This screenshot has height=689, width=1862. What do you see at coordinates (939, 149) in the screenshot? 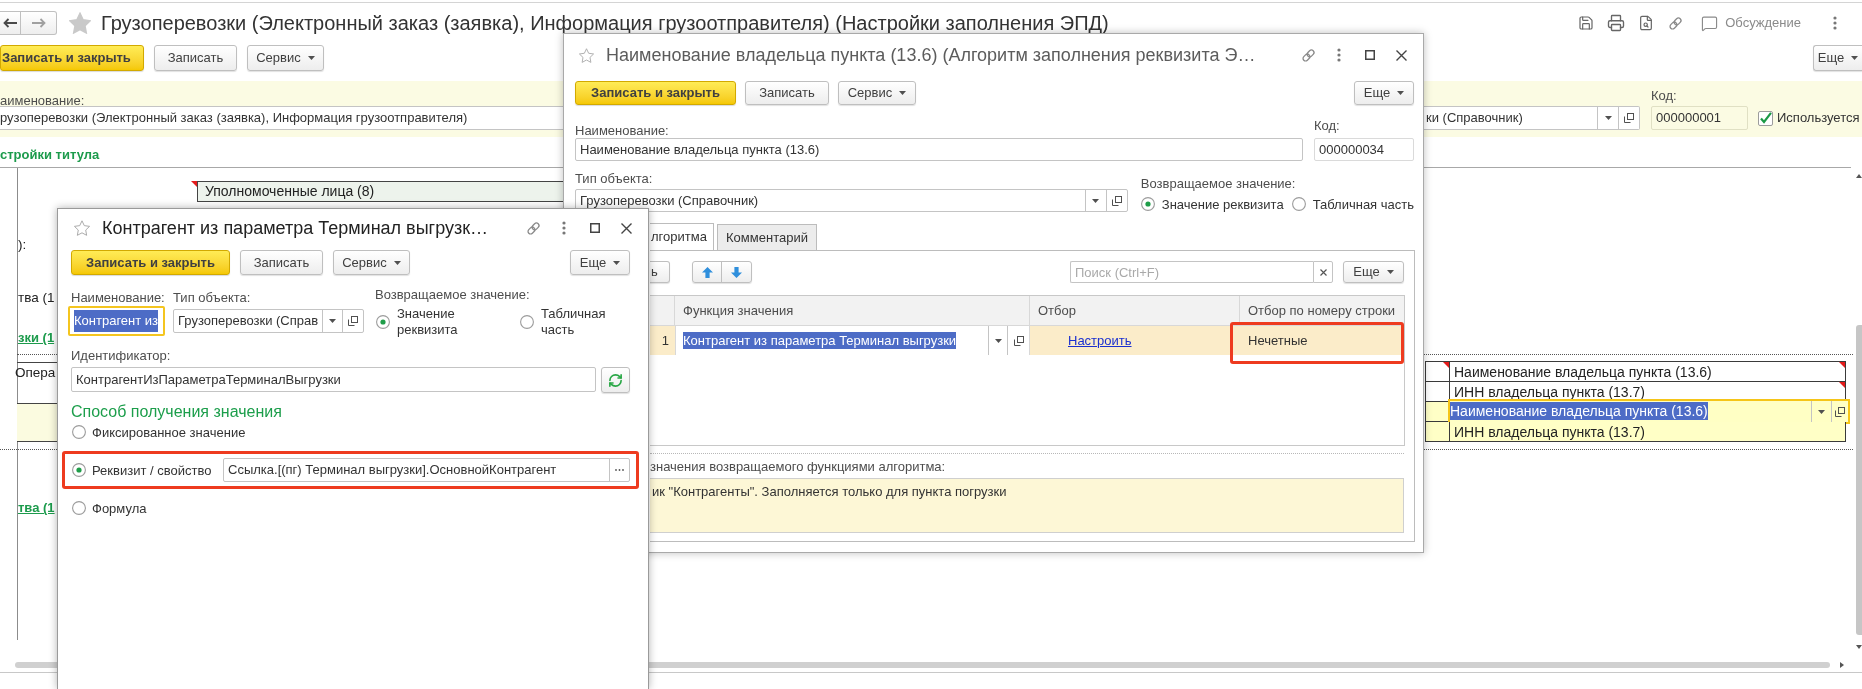
I see `name-field: Наименование владельца пункта (13.6)` at bounding box center [939, 149].